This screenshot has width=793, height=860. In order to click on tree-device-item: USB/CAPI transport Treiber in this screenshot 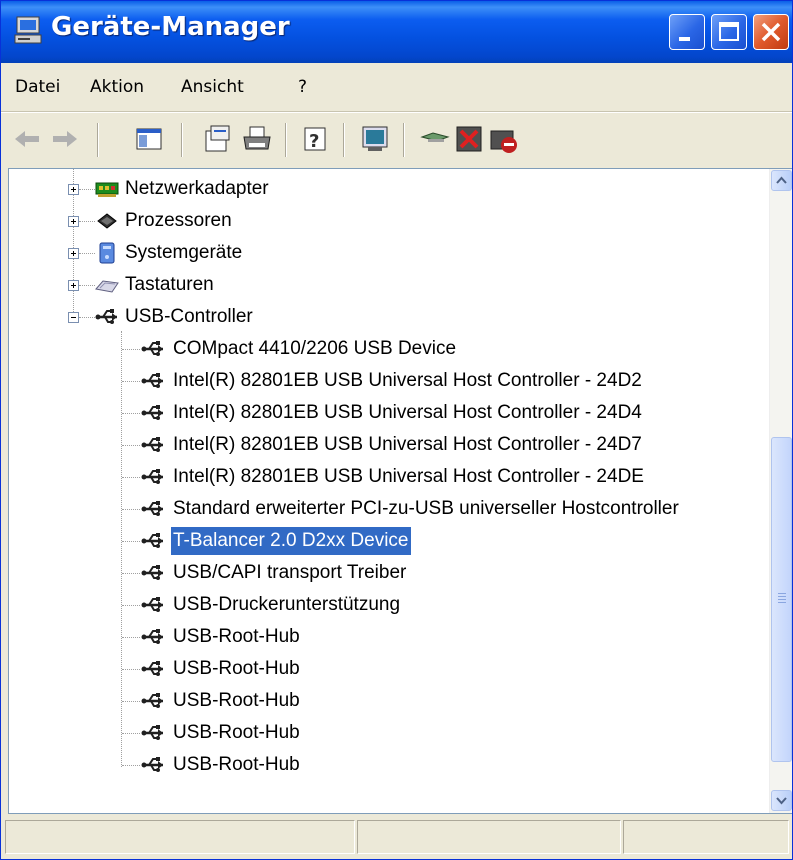, I will do `click(389, 573)`.